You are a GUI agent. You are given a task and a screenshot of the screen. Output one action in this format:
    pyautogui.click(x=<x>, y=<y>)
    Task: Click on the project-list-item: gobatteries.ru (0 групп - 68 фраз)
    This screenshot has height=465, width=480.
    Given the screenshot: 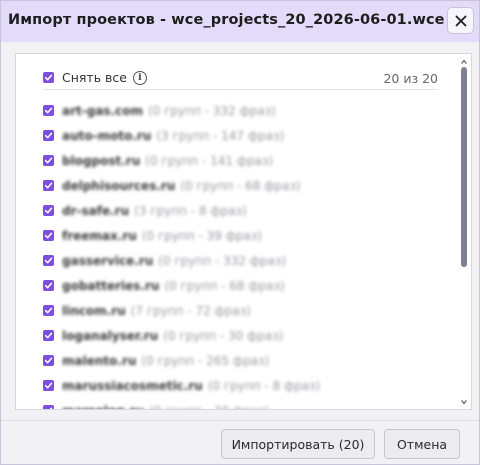 What is the action you would take?
    pyautogui.click(x=243, y=285)
    